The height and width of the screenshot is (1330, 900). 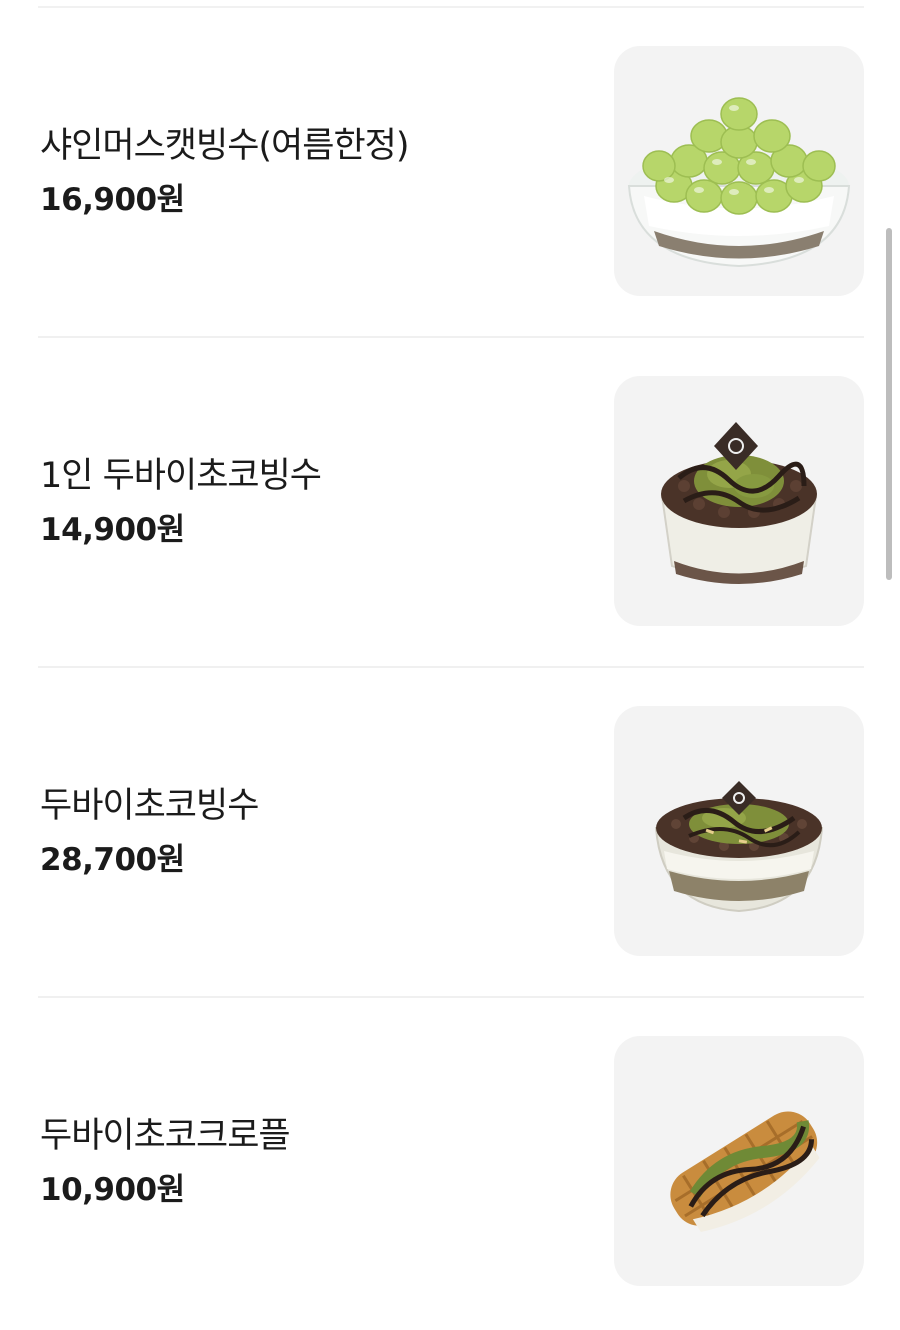 What do you see at coordinates (112, 530) in the screenshot?
I see `menu-item-price: 14,900원` at bounding box center [112, 530].